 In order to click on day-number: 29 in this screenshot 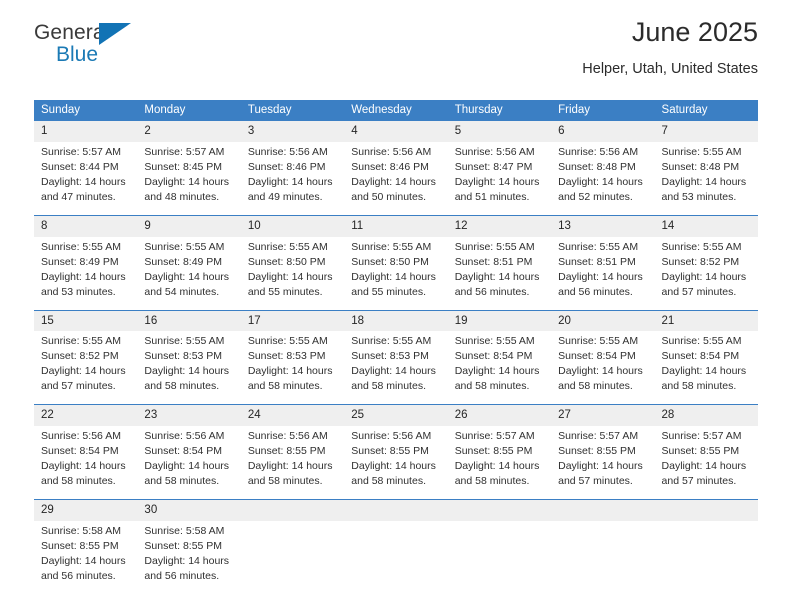, I will do `click(86, 510)`.